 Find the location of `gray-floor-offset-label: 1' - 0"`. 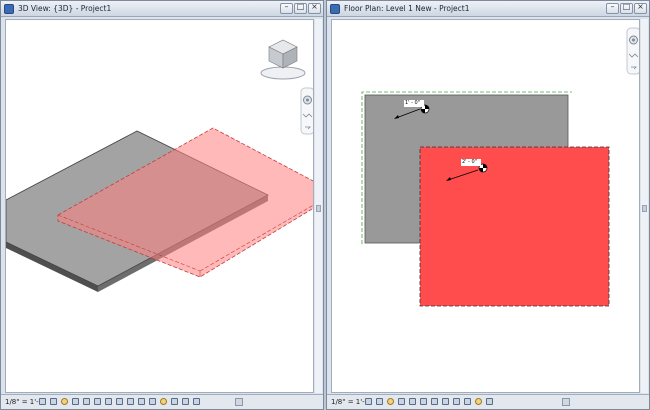

gray-floor-offset-label: 1' - 0" is located at coordinates (412, 103).